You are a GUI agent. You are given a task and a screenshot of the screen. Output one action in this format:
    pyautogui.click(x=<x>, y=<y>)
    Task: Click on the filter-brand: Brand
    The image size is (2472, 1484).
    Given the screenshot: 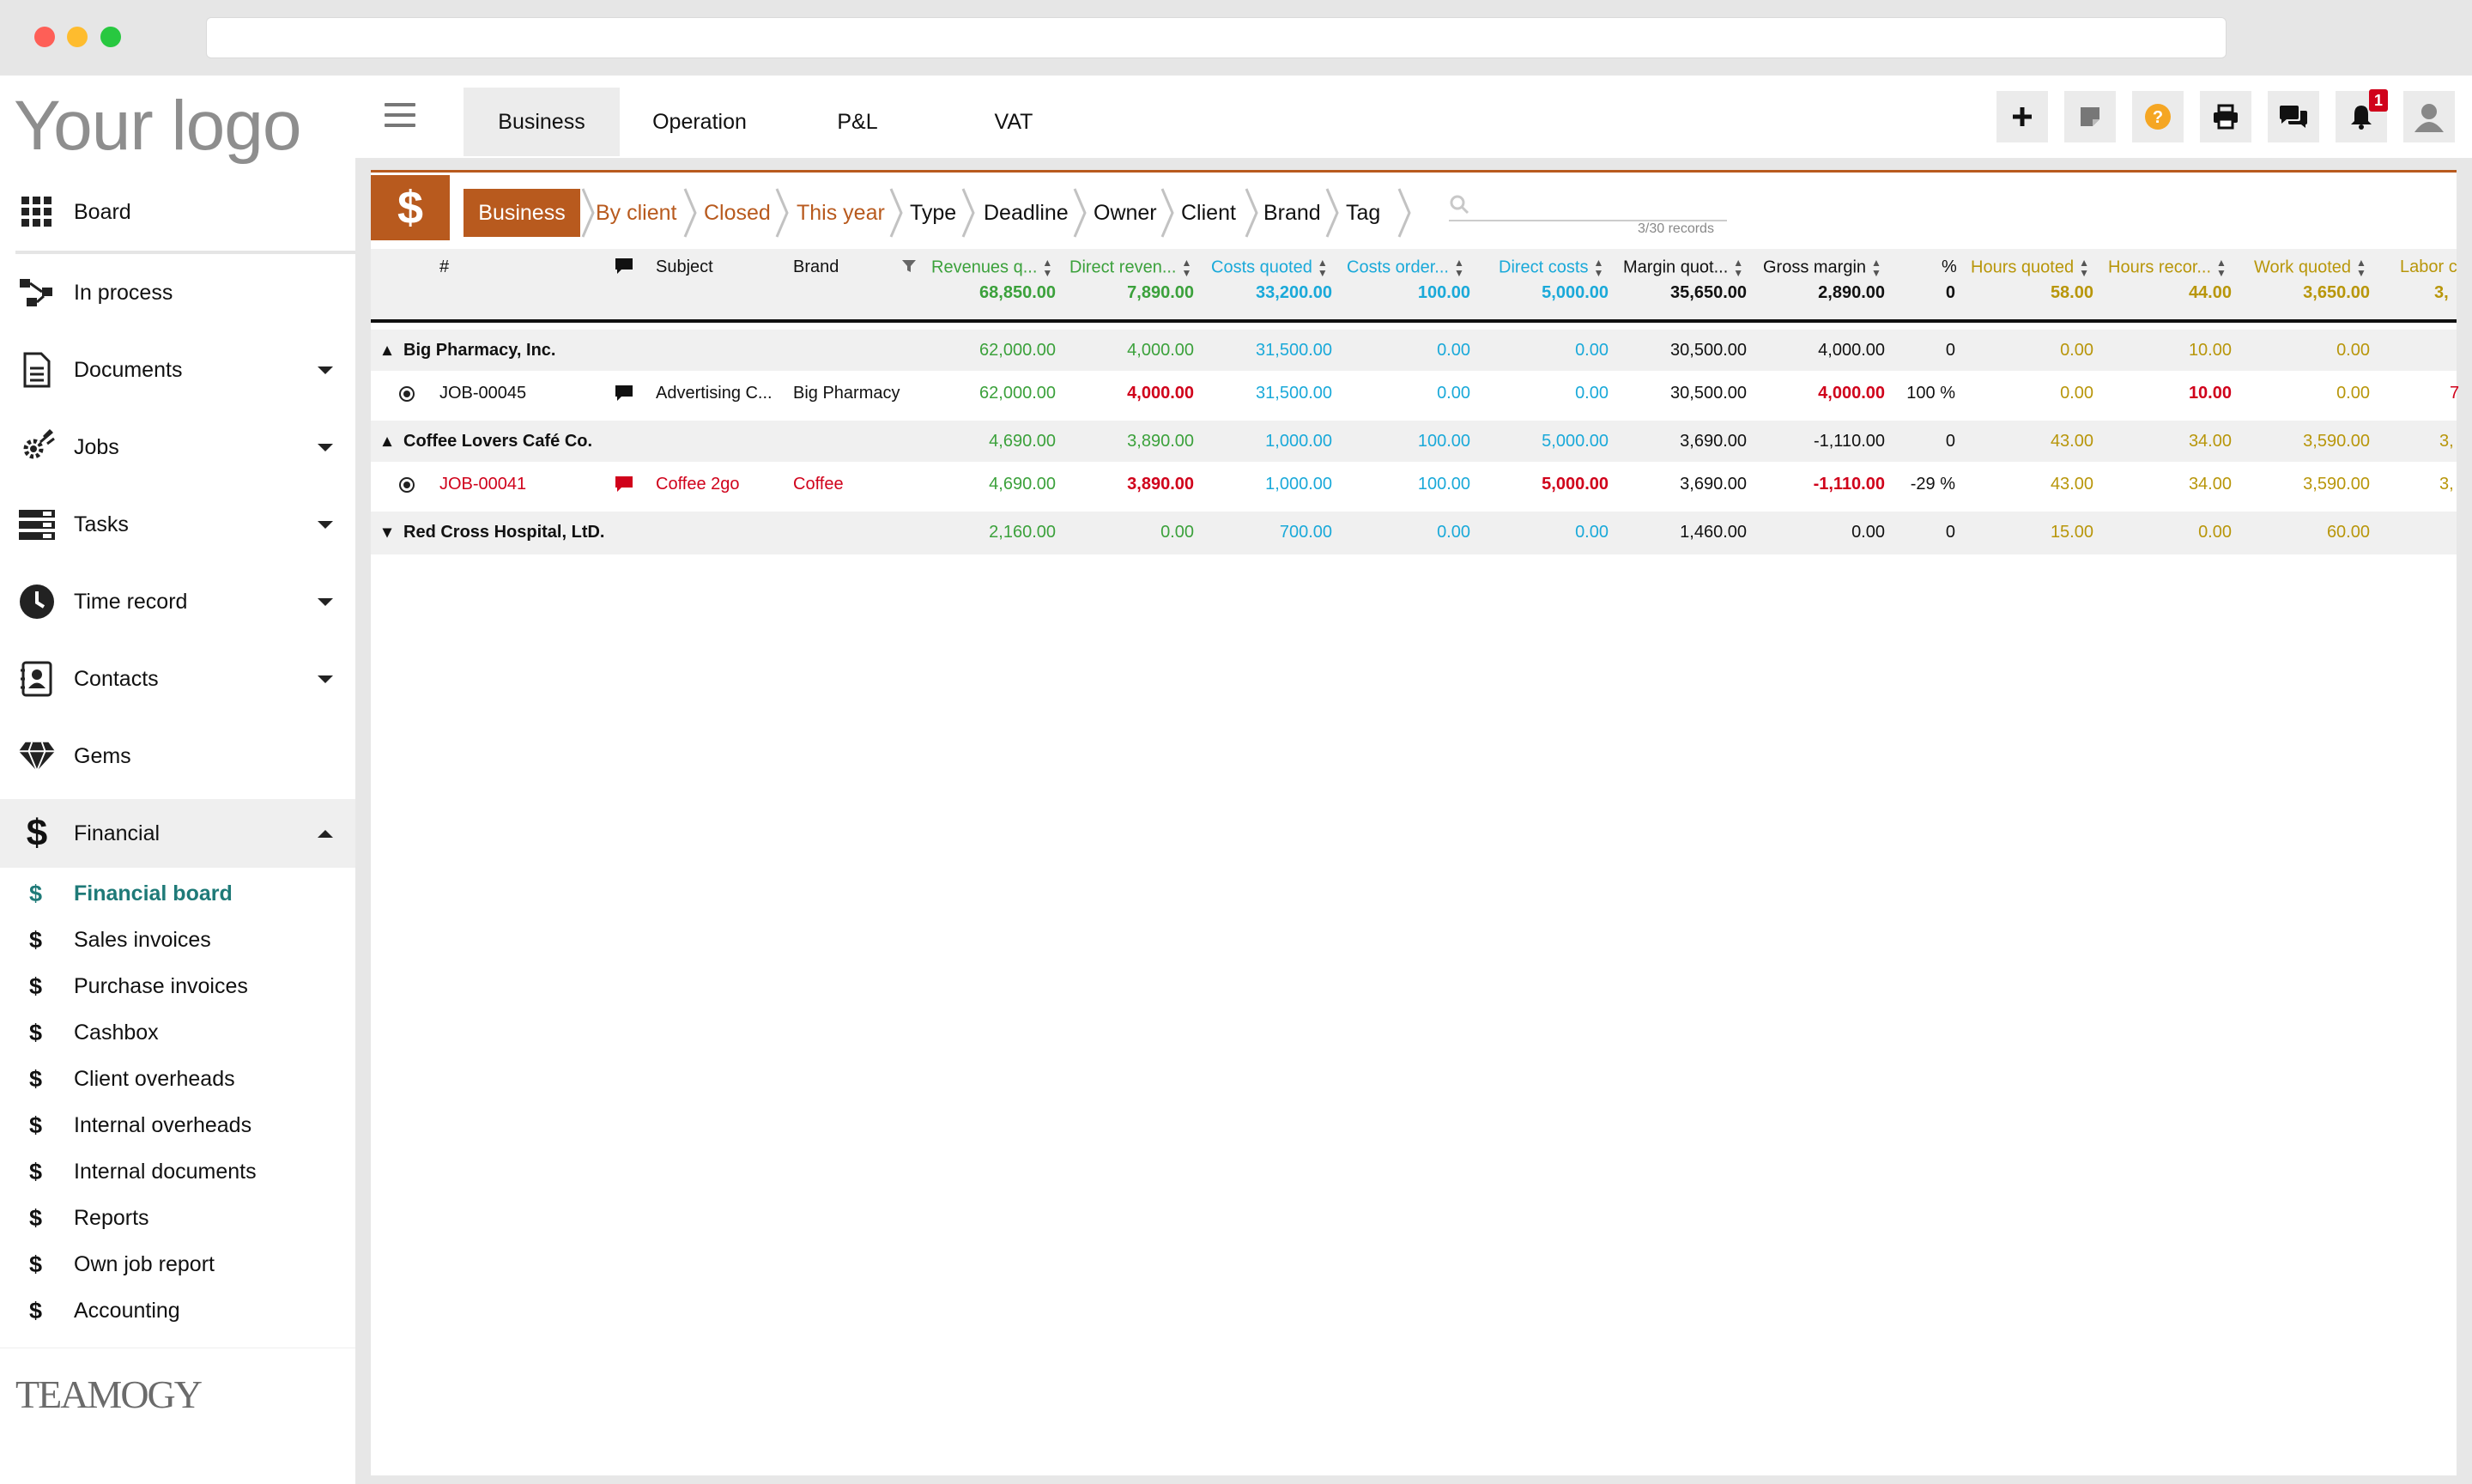 What is the action you would take?
    pyautogui.click(x=1292, y=213)
    